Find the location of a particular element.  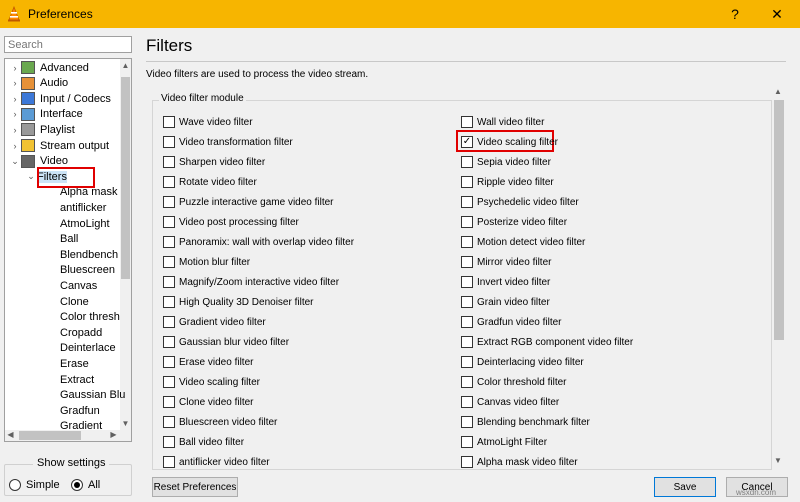

tree-item-erase: Erase is located at coordinates (74, 363).